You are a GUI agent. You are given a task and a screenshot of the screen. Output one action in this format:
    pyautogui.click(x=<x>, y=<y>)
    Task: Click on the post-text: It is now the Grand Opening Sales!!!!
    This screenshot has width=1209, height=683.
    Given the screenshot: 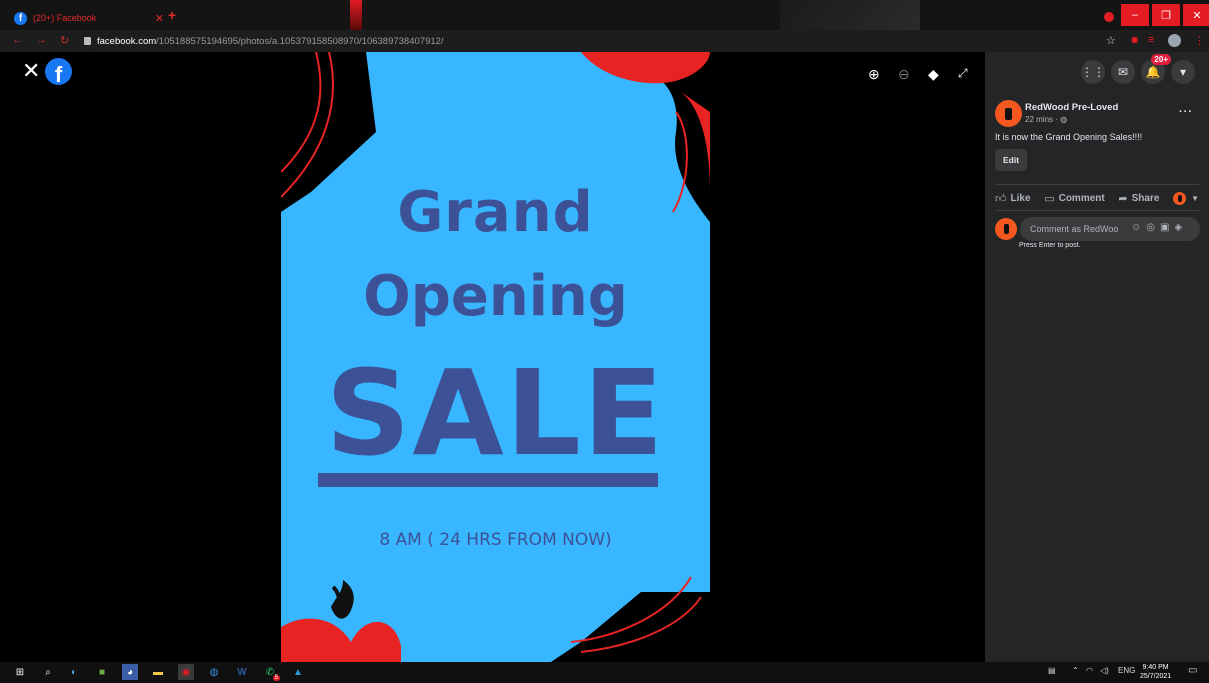 What is the action you would take?
    pyautogui.click(x=1069, y=137)
    